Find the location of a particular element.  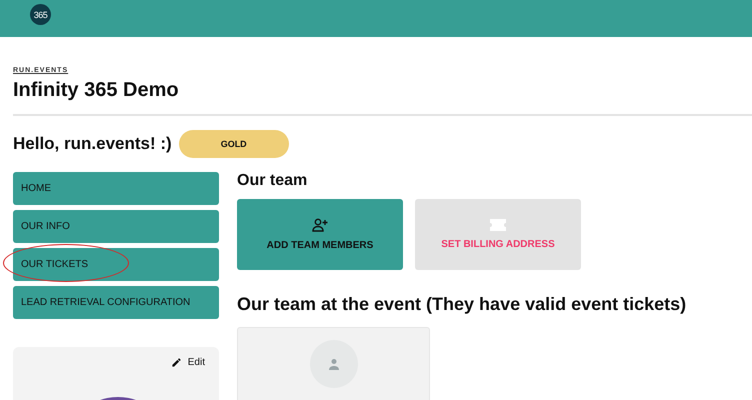

nav-item: OUR INFO is located at coordinates (116, 226).